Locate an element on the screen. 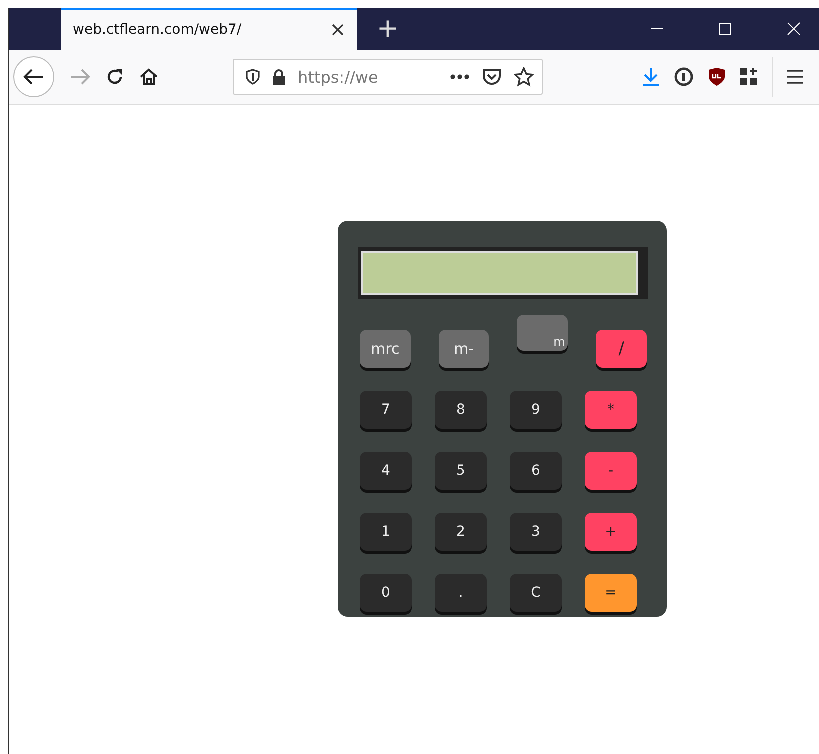  calculator-key: . is located at coordinates (461, 593).